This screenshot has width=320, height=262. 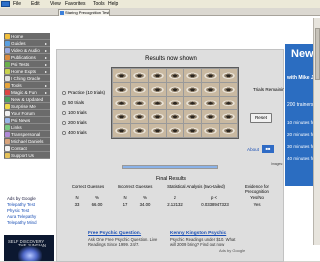 I want to click on nav-item: Magic & Fun ▸, so click(x=27, y=92).